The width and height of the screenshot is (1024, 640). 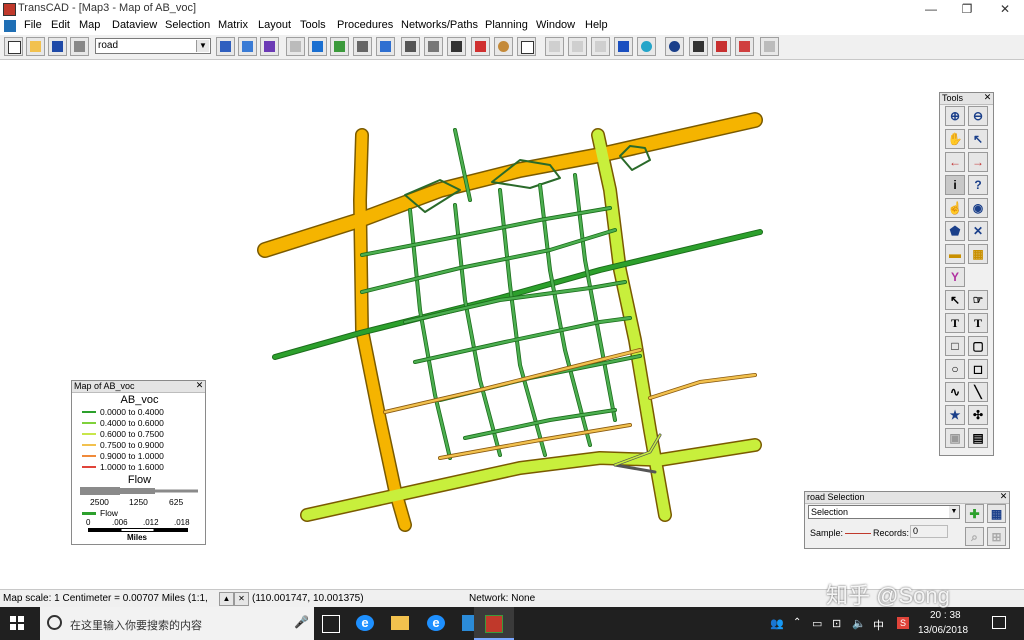 I want to click on left-network-tool: ←, so click(x=955, y=162).